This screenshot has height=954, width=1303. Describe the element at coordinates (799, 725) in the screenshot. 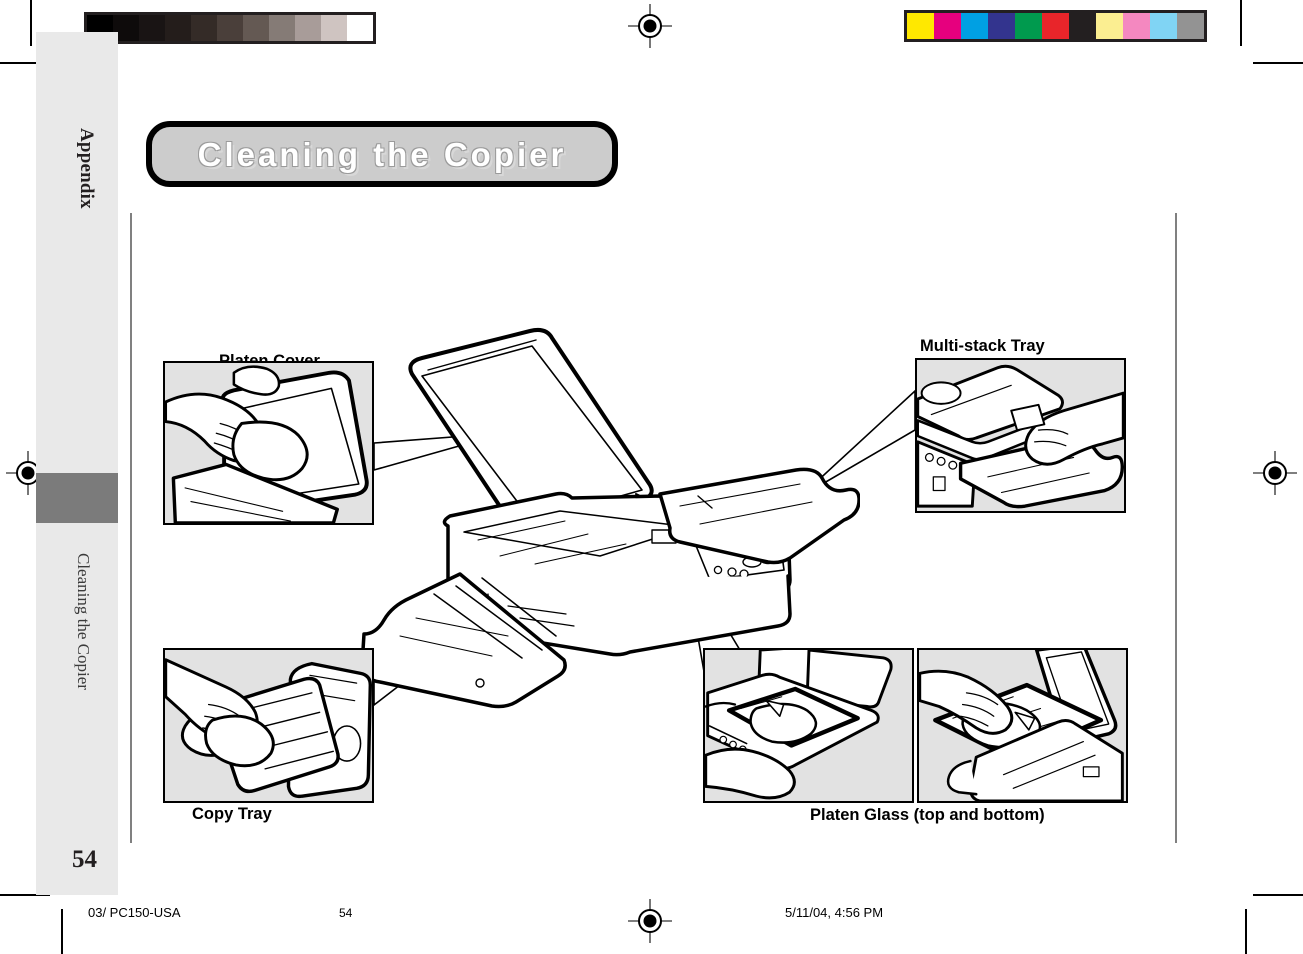

I see `platen-glass-top-illustration` at that location.